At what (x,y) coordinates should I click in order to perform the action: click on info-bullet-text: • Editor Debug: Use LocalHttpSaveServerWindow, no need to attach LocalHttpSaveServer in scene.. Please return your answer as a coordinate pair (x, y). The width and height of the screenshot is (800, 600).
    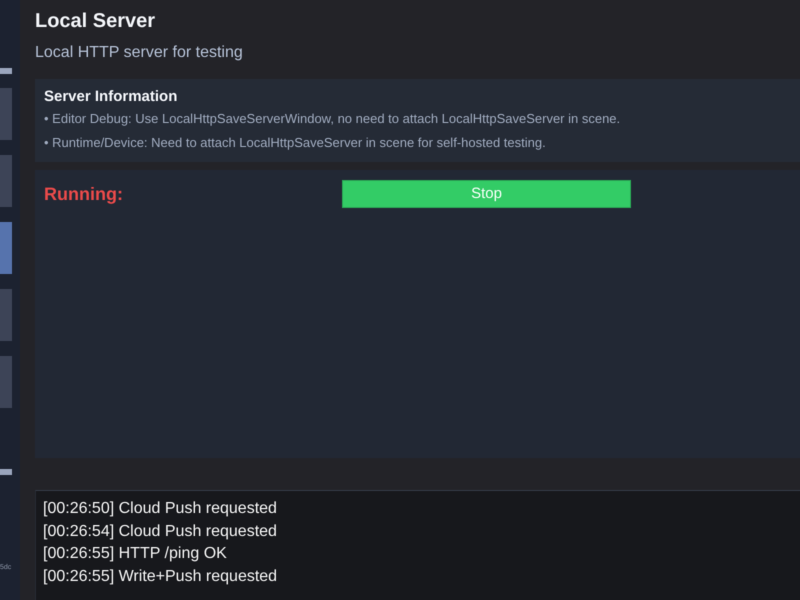
    Looking at the image, I should click on (333, 119).